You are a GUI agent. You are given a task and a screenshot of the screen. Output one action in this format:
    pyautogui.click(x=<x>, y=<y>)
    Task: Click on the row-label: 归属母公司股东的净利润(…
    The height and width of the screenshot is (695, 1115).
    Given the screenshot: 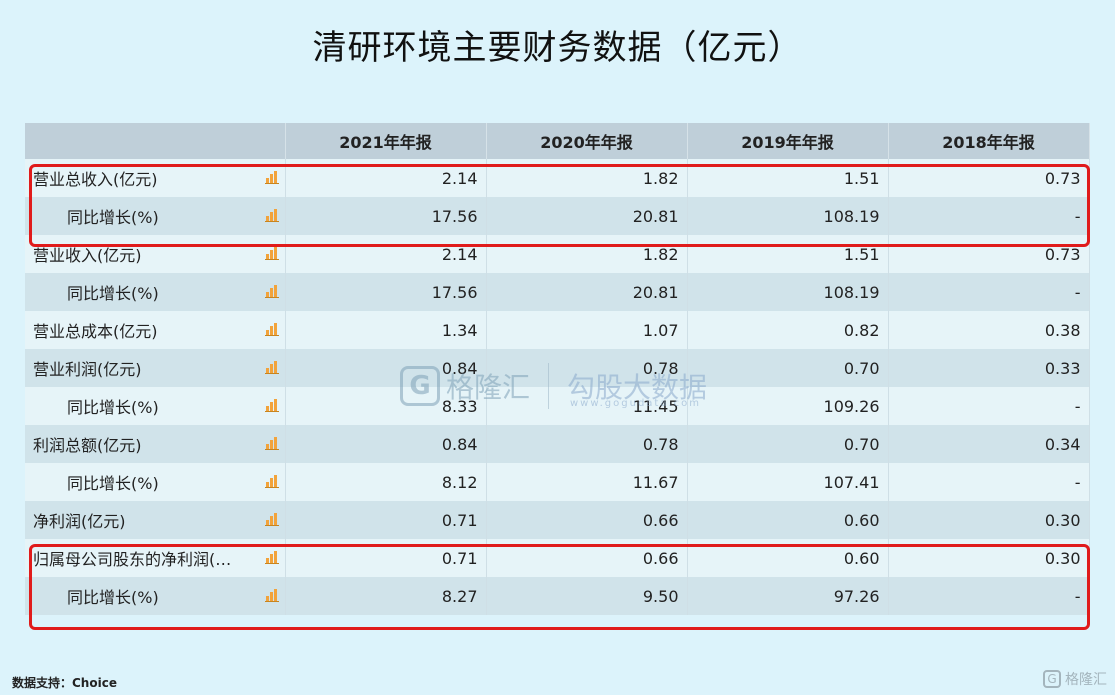 What is the action you would take?
    pyautogui.click(x=132, y=559)
    